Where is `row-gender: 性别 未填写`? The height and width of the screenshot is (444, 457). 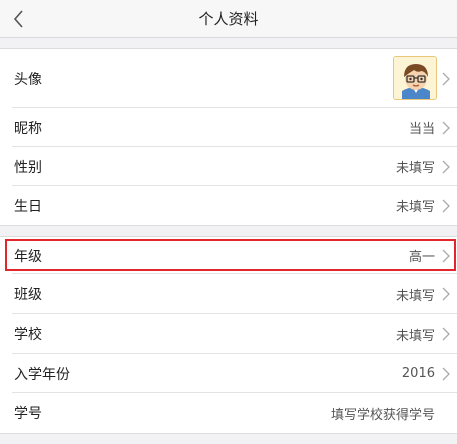
row-gender: 性别 未填写 is located at coordinates (228, 166).